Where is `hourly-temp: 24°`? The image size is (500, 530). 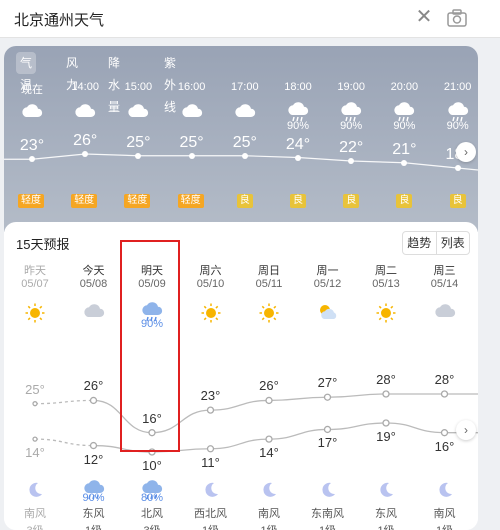
hourly-temp: 24° is located at coordinates (298, 144).